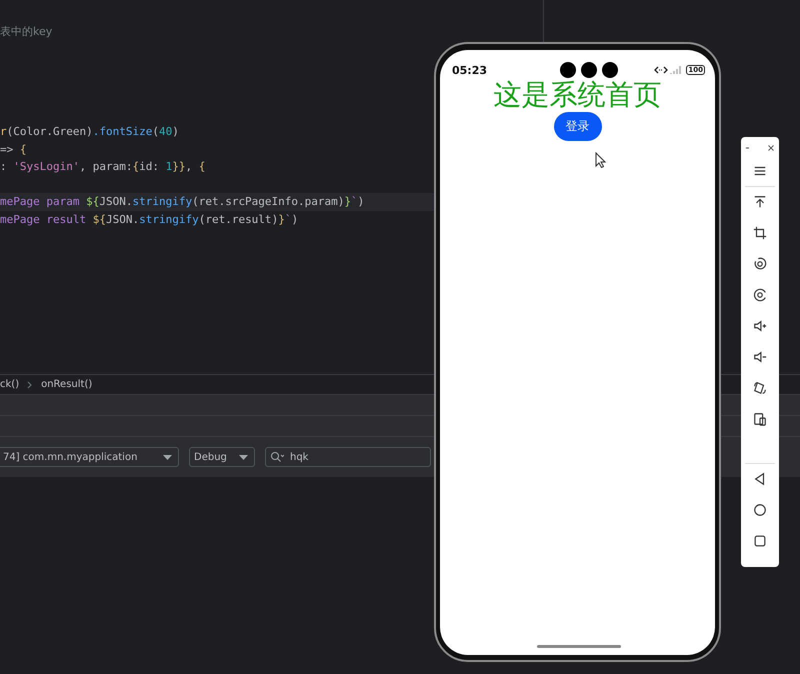 The height and width of the screenshot is (674, 800). Describe the element at coordinates (222, 457) in the screenshot. I see `log-level-dropdown: Debug` at that location.